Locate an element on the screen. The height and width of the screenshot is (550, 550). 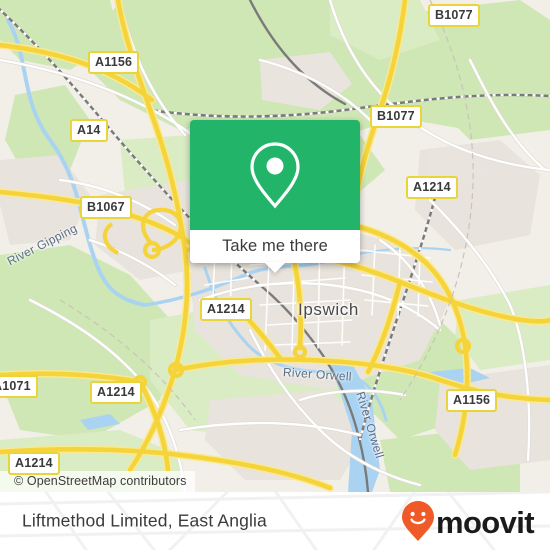
page-title: Liftmethod Limited, East Anglia is located at coordinates (144, 520).